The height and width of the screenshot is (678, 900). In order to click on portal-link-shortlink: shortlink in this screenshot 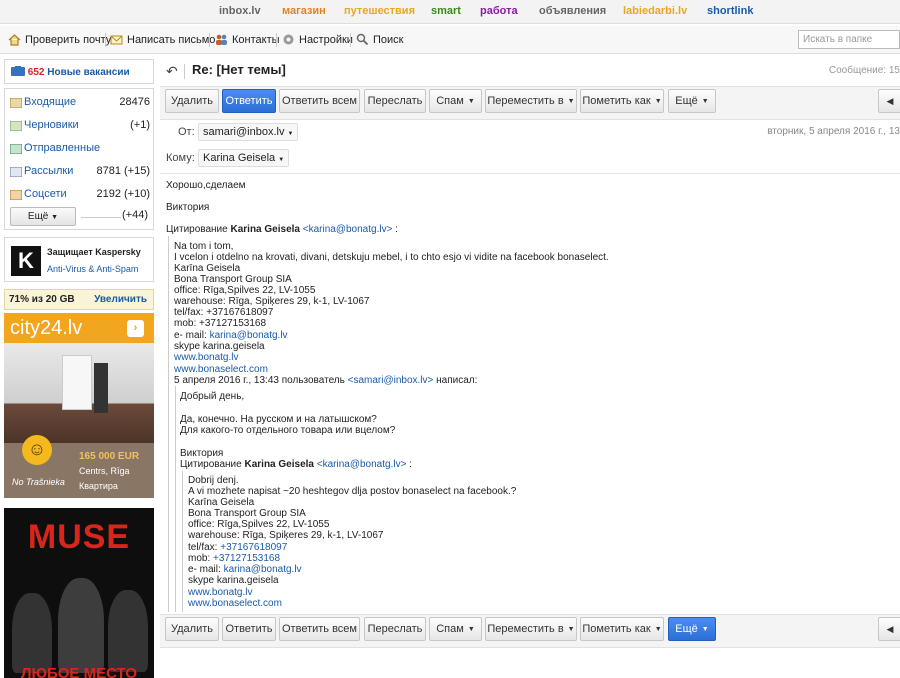, I will do `click(730, 11)`.